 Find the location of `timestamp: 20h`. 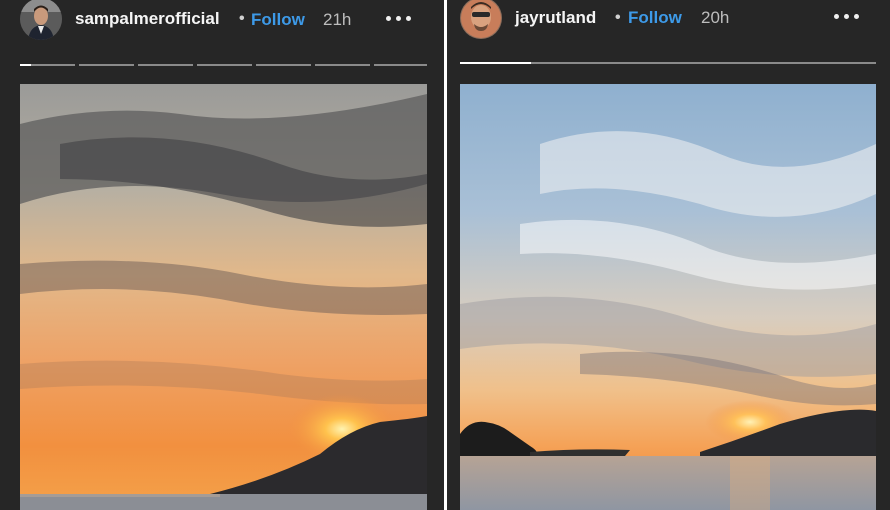

timestamp: 20h is located at coordinates (715, 17).